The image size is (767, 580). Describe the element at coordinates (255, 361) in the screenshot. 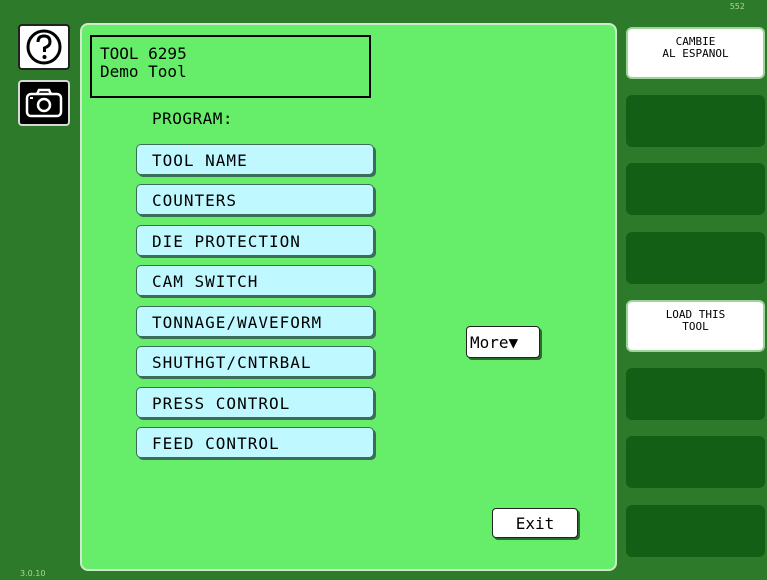

I see `shuthgt-cntrbal-button: SHUTHGT/CNTRBAL` at that location.